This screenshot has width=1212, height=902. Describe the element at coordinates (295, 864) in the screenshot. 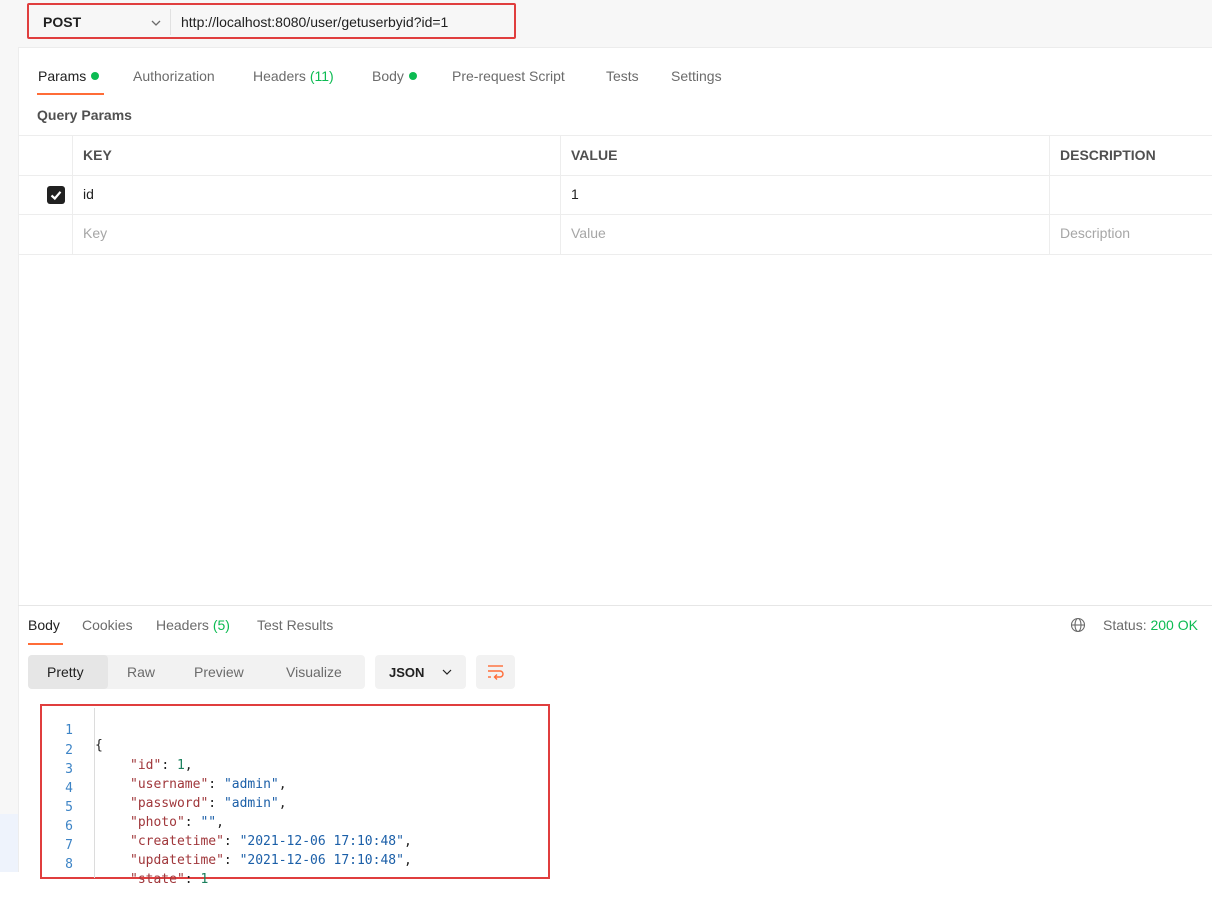

I see `code-line: 8 "state": 1` at that location.